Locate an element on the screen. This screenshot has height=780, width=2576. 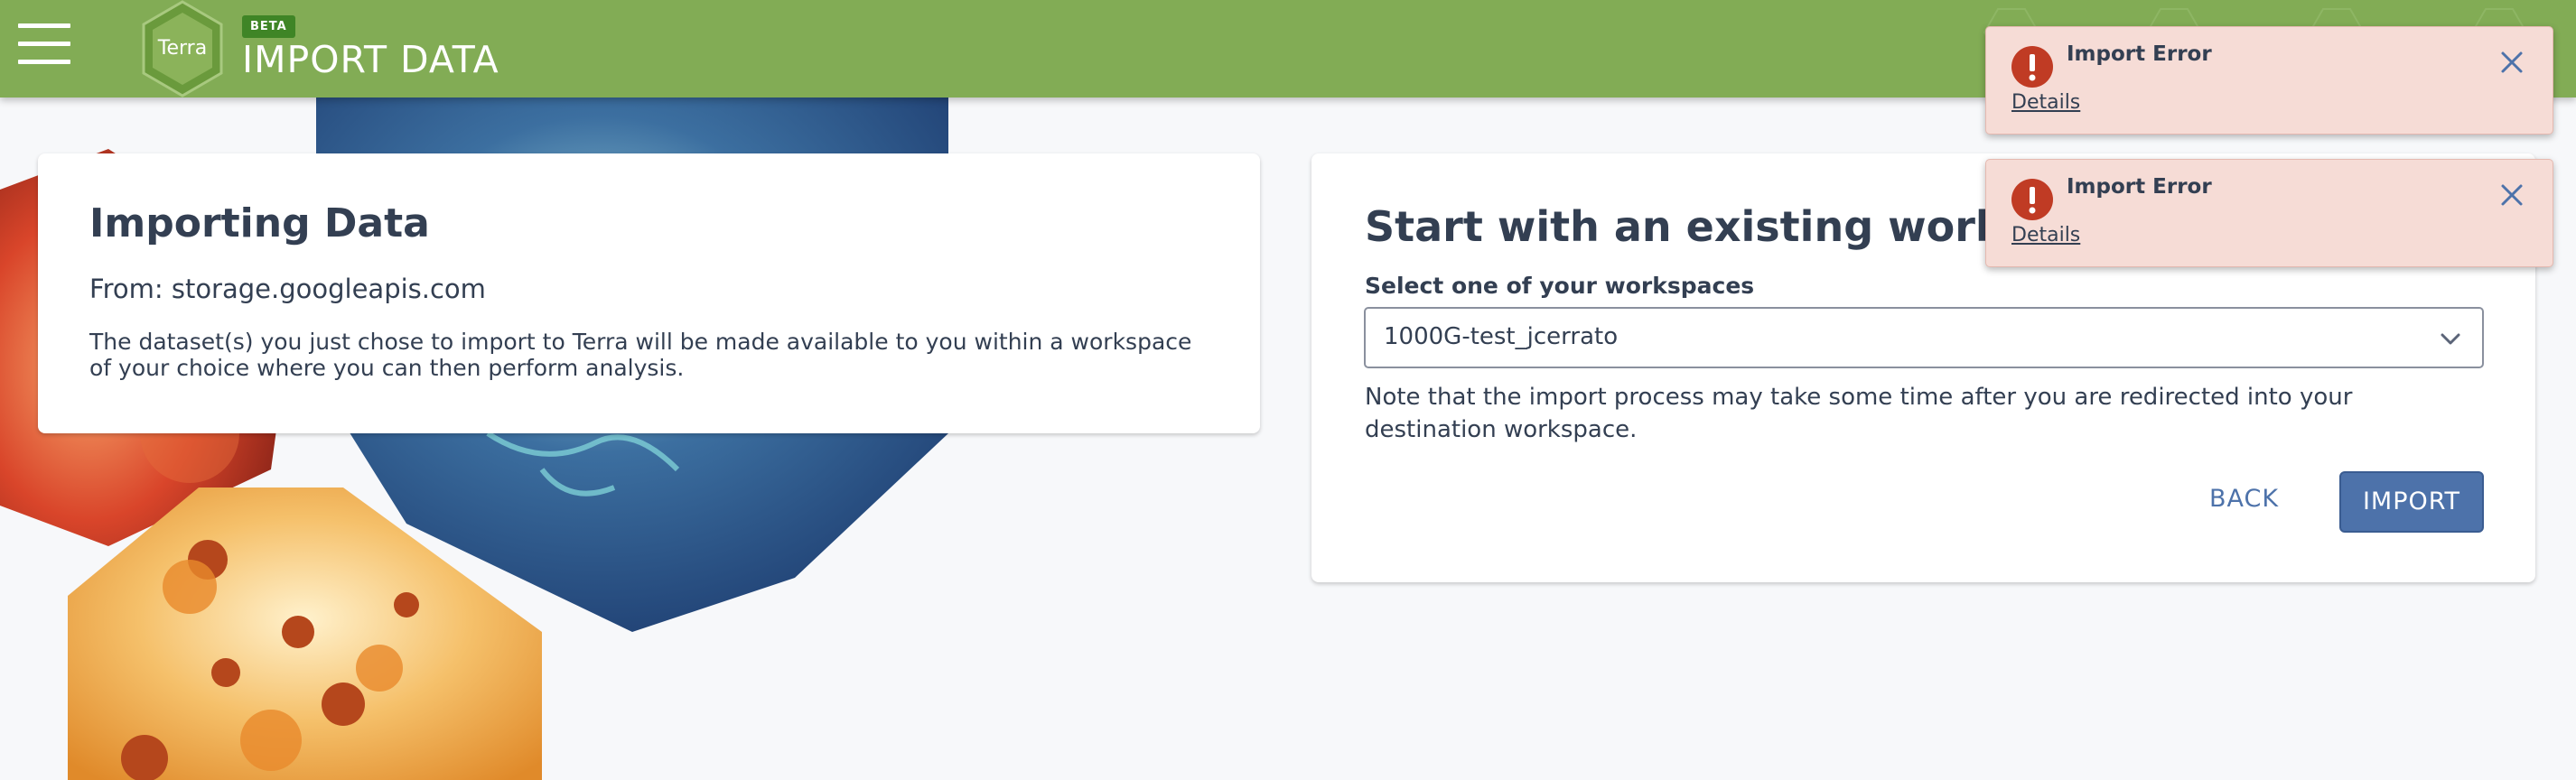
workspace-select: 1000G-test_jcerrato is located at coordinates (1924, 337).